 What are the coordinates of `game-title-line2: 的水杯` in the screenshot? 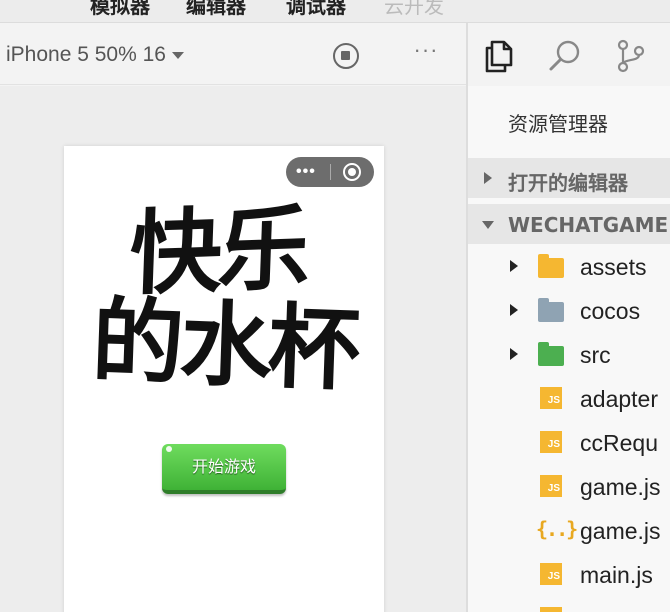 It's located at (224, 345).